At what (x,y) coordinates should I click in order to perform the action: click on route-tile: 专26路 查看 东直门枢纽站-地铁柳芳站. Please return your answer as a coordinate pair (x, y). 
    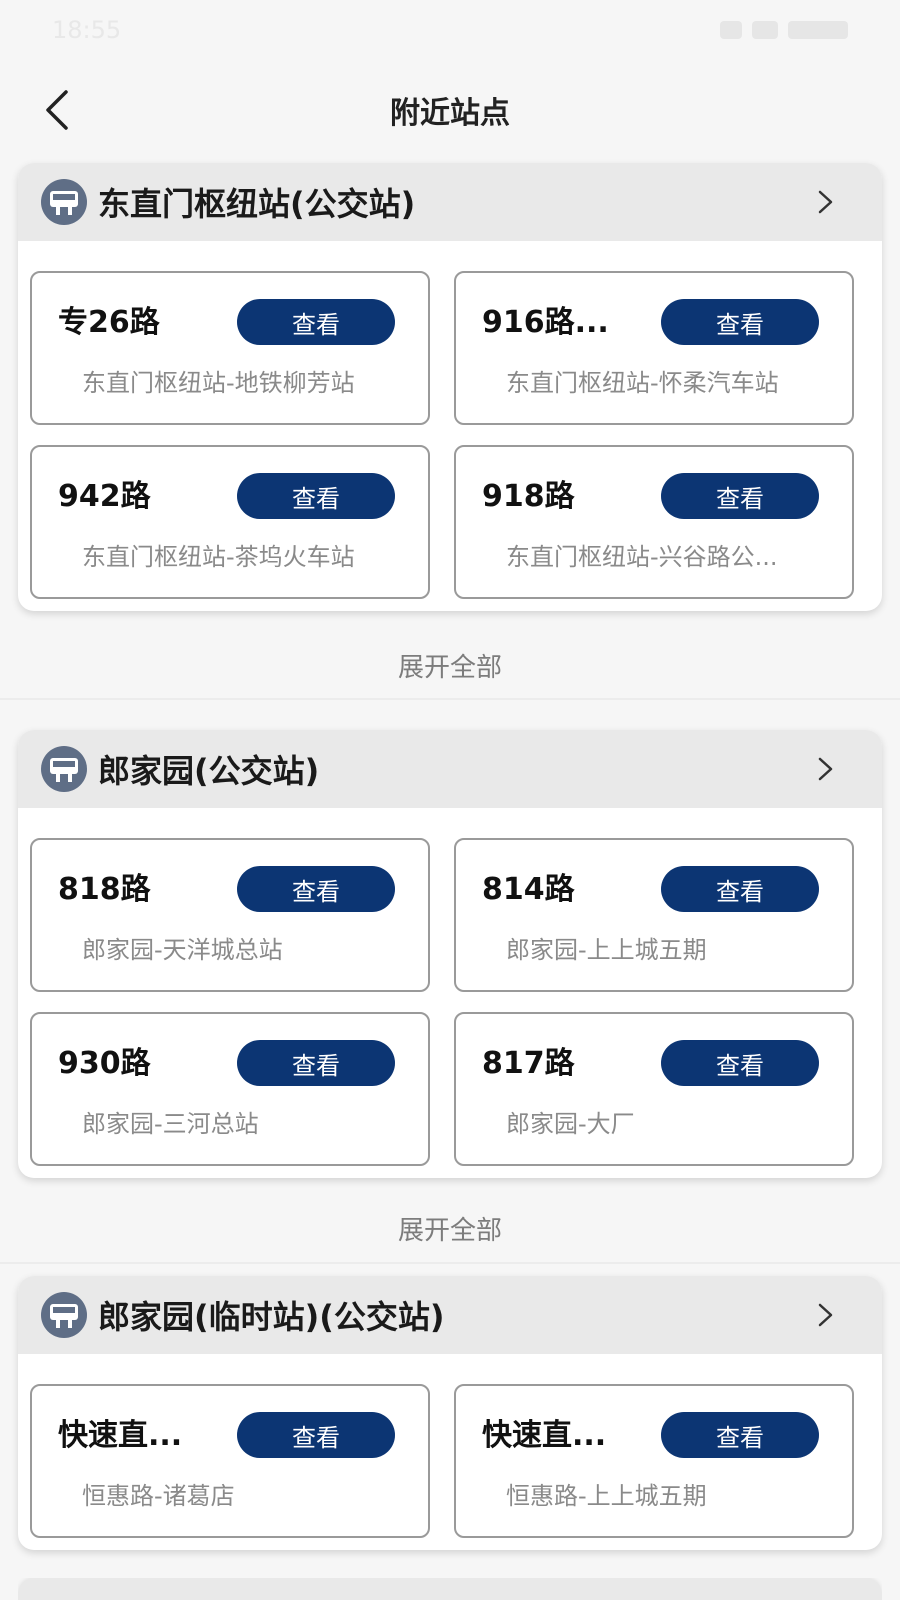
    Looking at the image, I should click on (230, 348).